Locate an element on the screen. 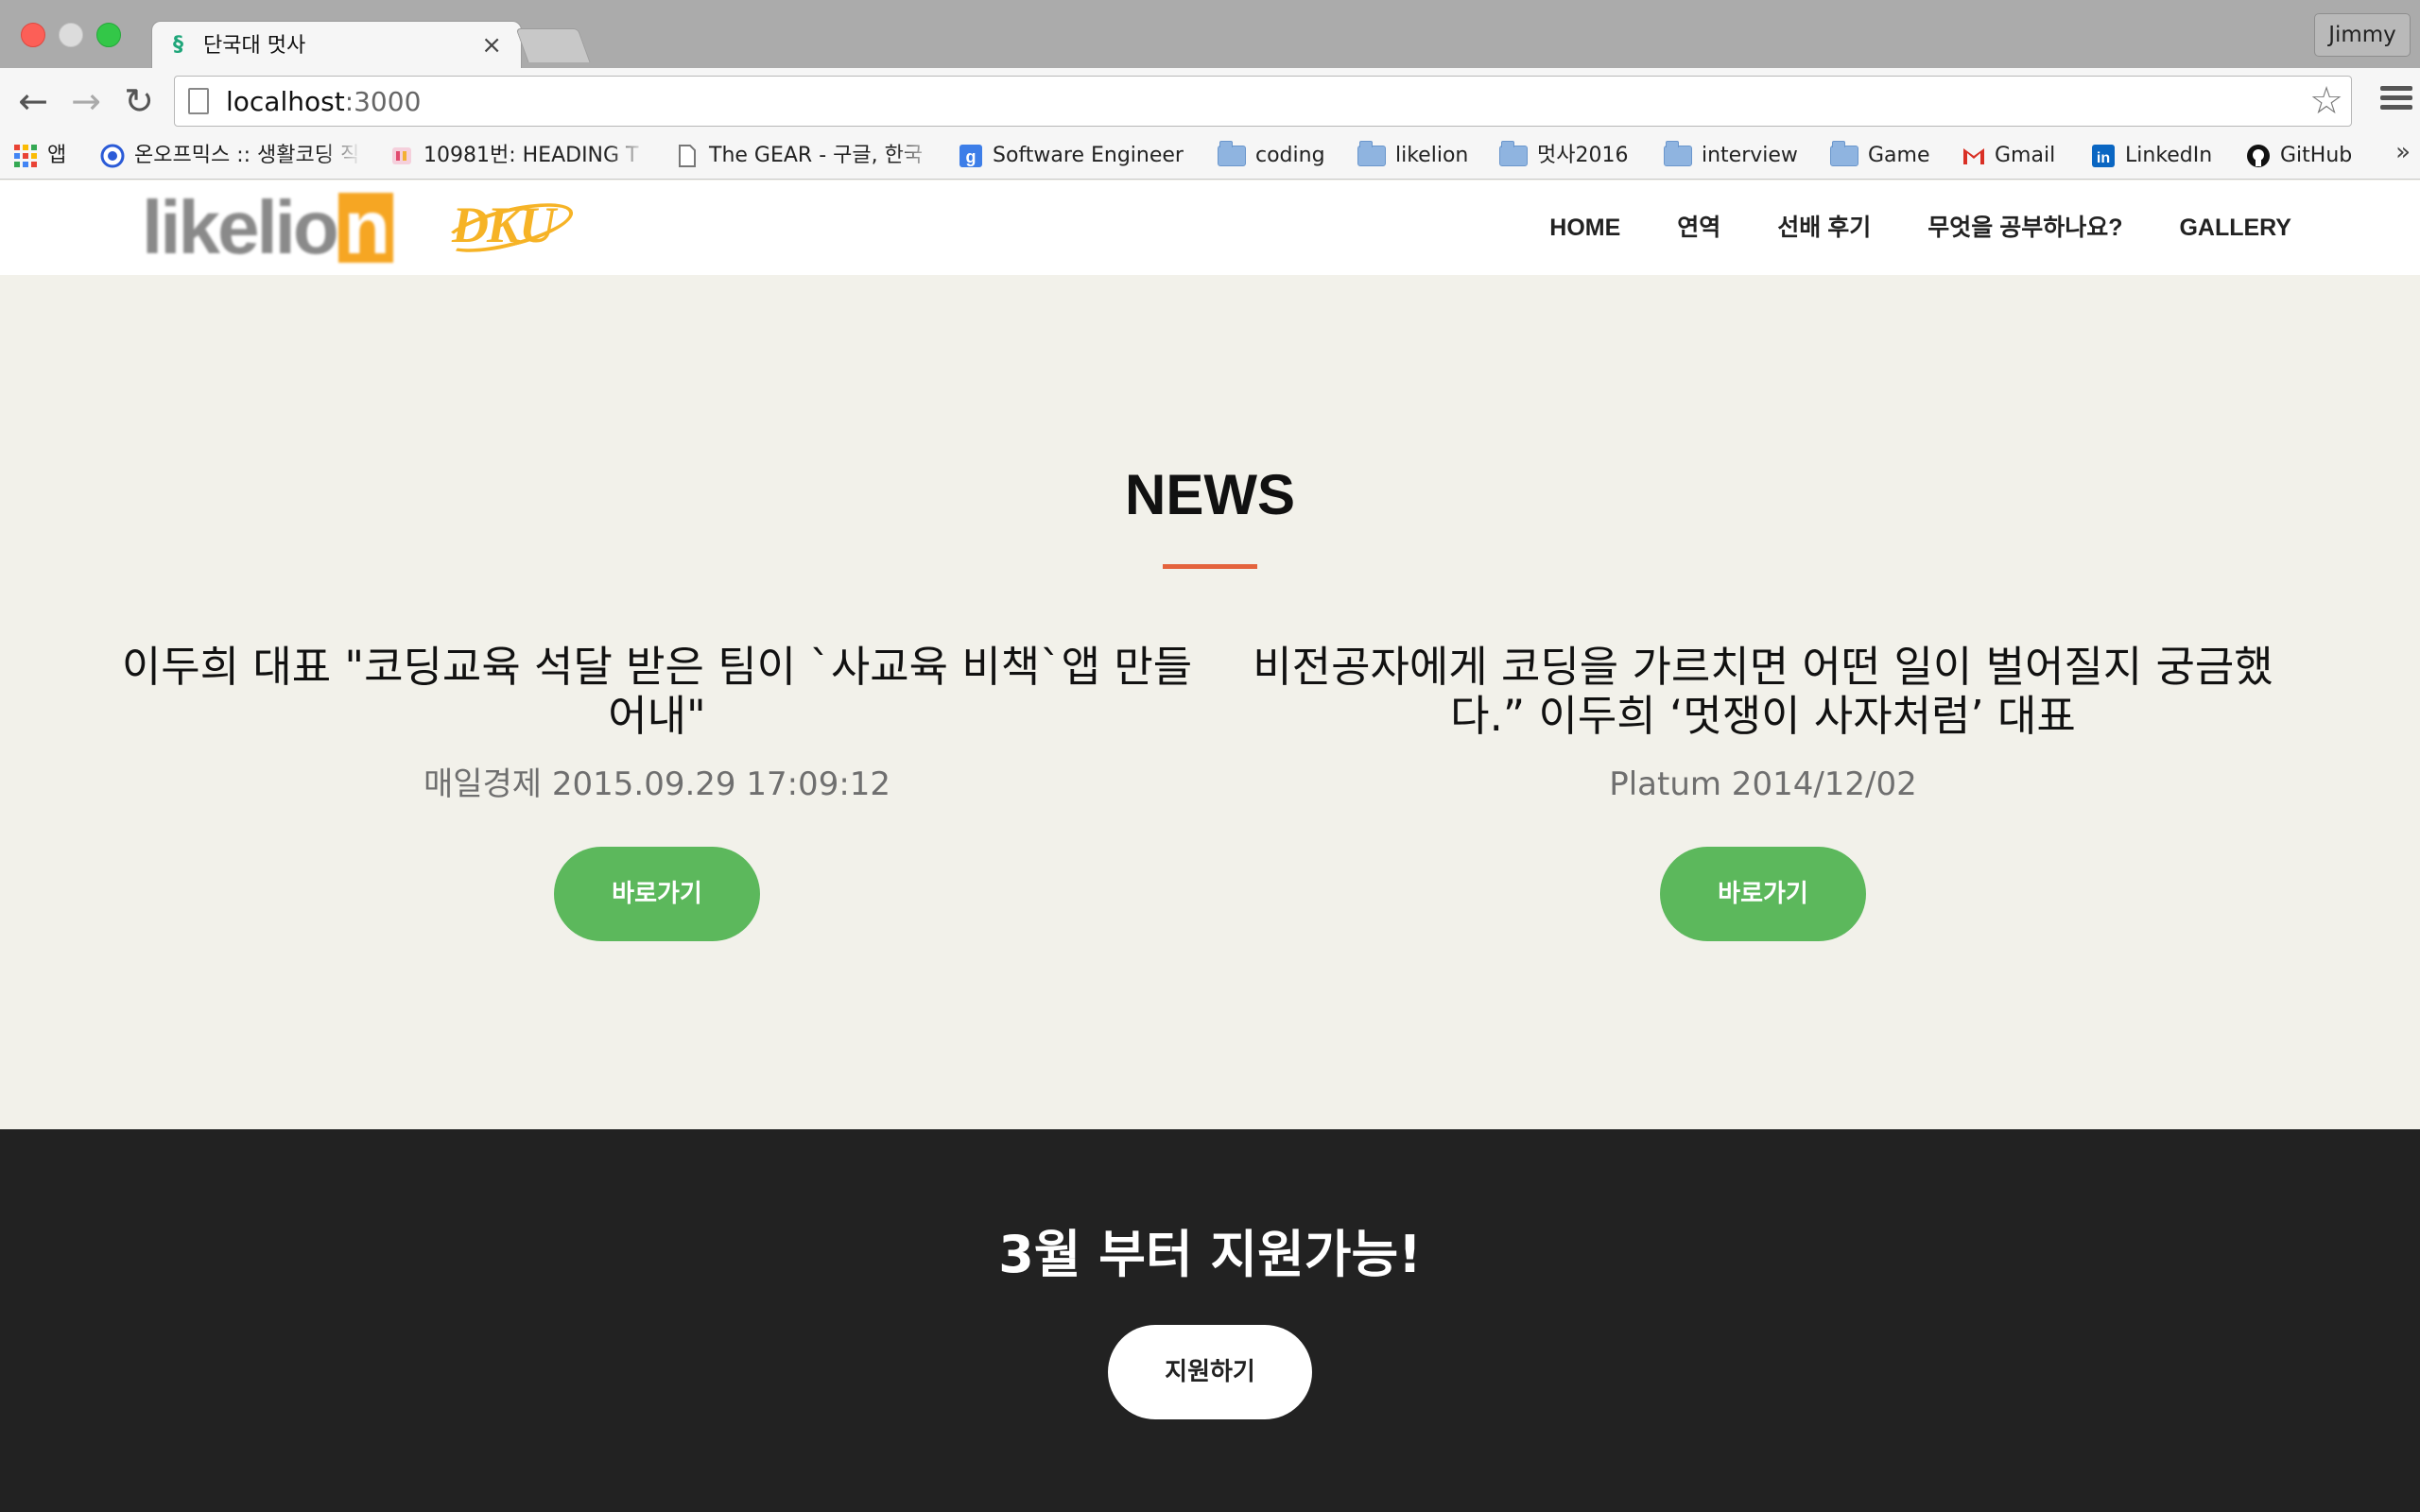 The height and width of the screenshot is (1512, 2420). forward-arrow-icon: → is located at coordinates (86, 101).